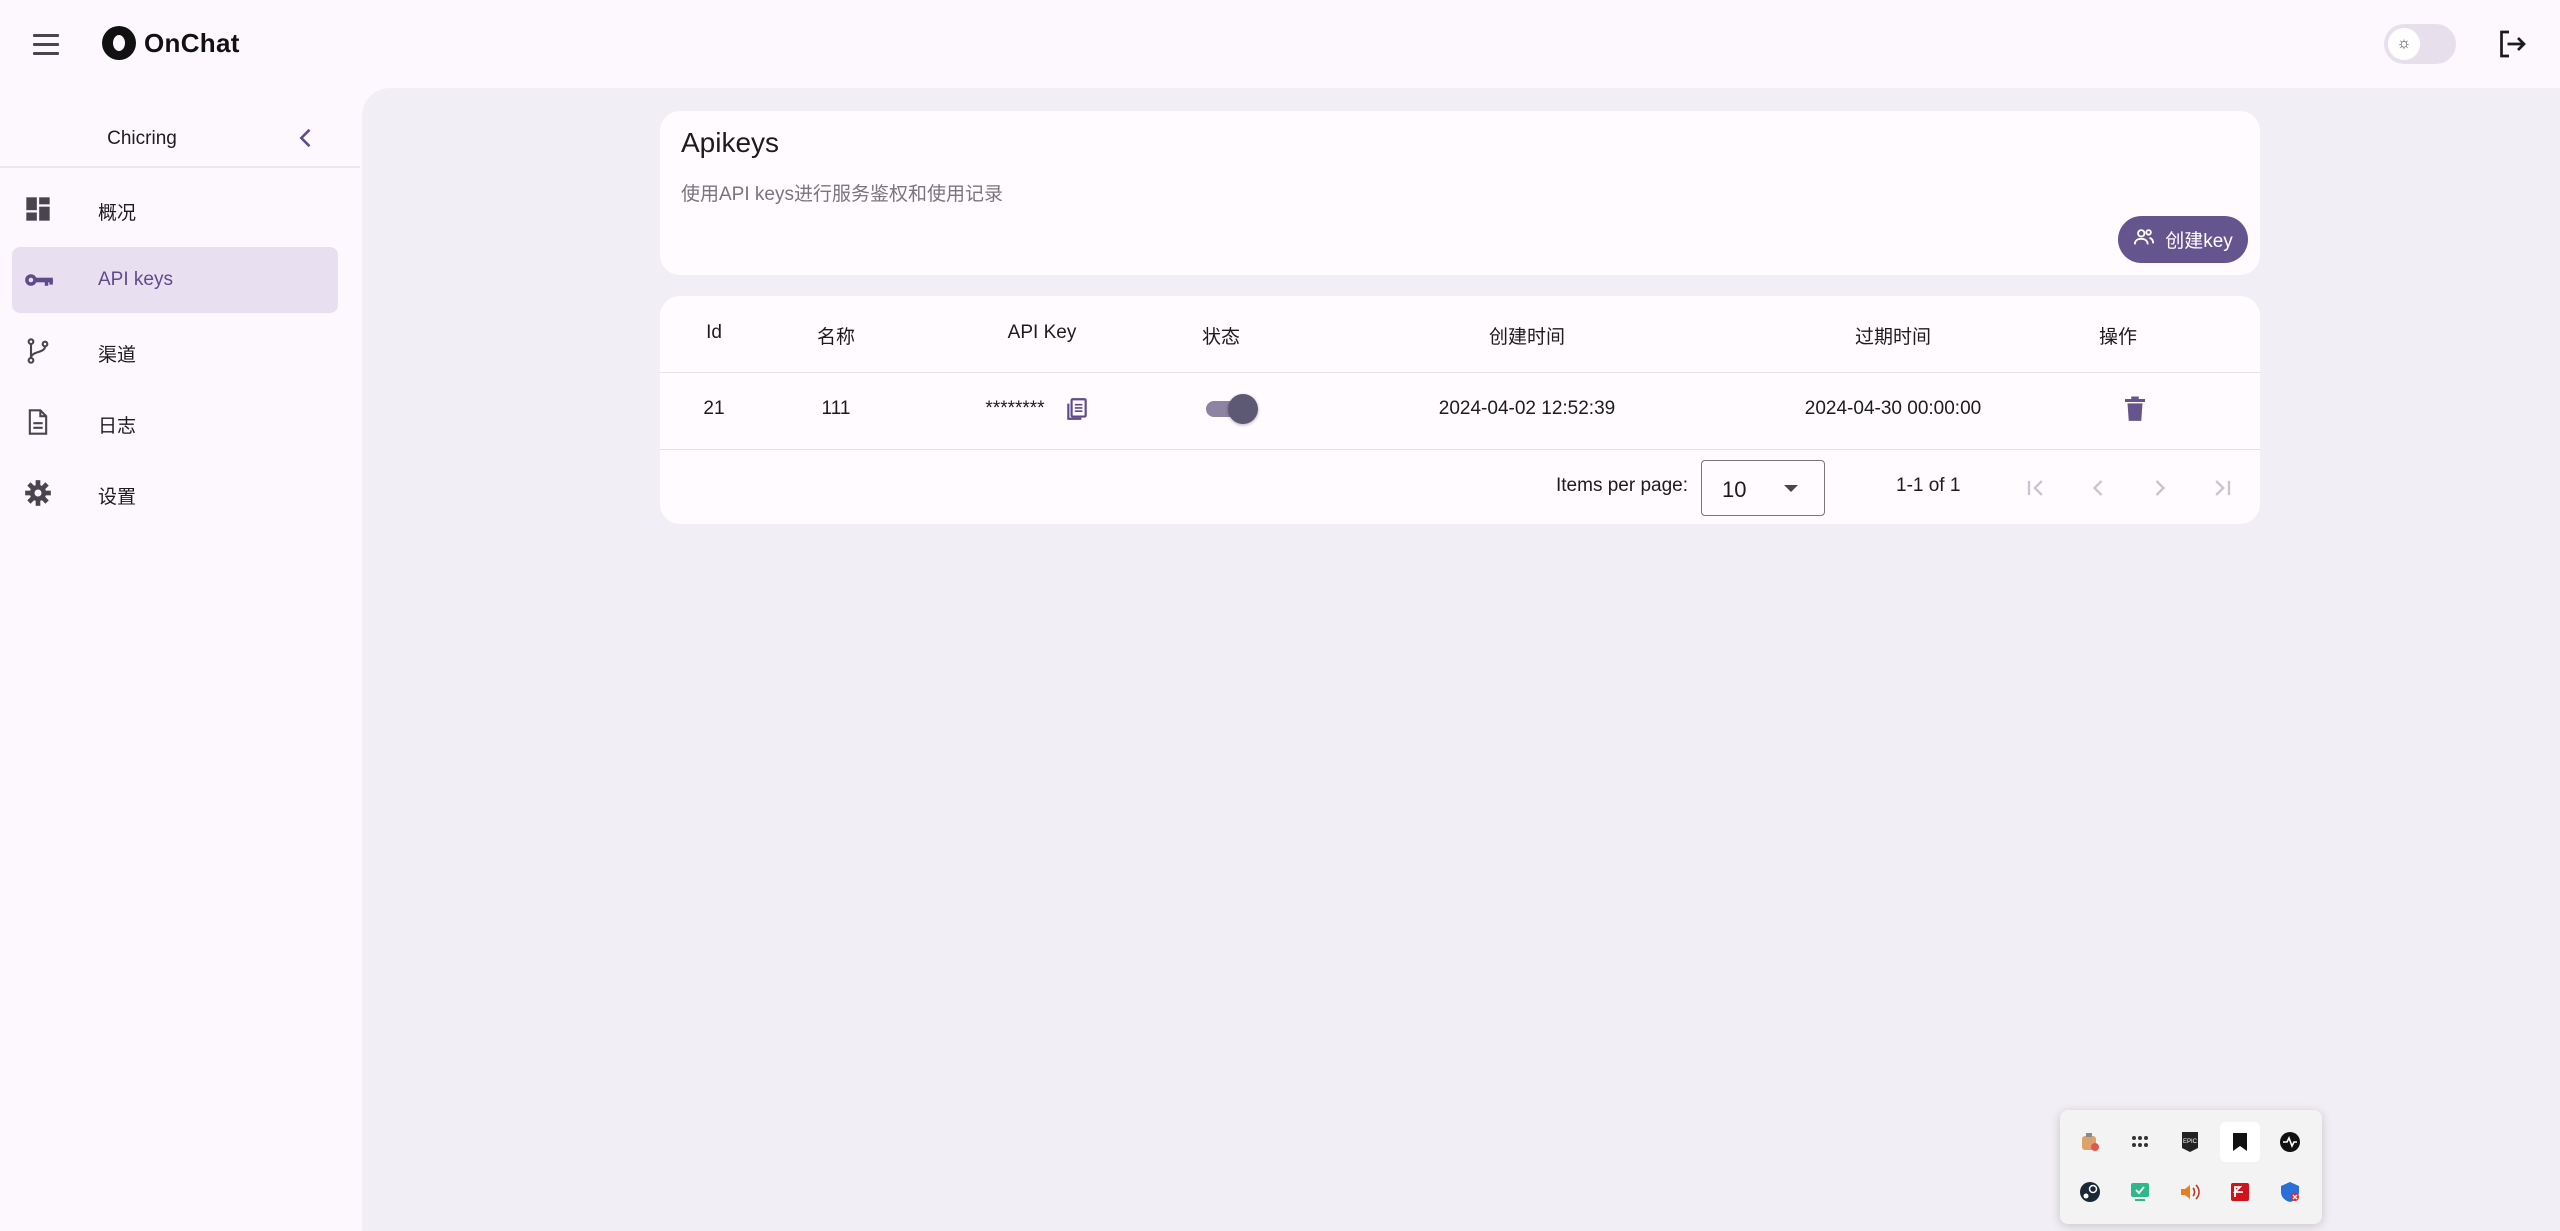  I want to click on first-page-icon, so click(2036, 488).